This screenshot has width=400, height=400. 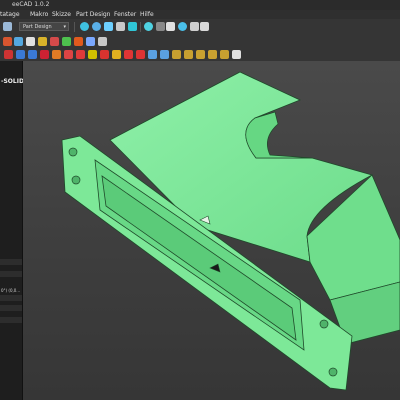 What do you see at coordinates (324, 324) in the screenshot?
I see `mount-hole-top-right` at bounding box center [324, 324].